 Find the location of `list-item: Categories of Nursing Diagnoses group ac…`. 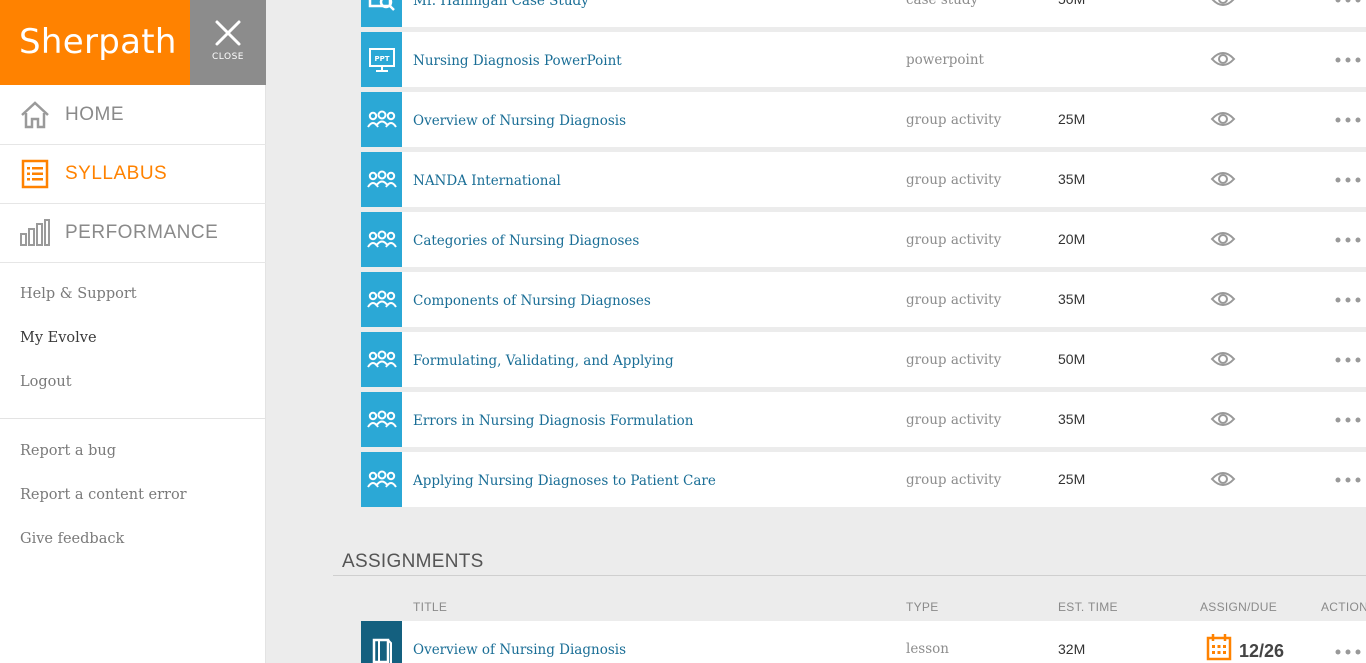

list-item: Categories of Nursing Diagnoses group ac… is located at coordinates (863, 239).